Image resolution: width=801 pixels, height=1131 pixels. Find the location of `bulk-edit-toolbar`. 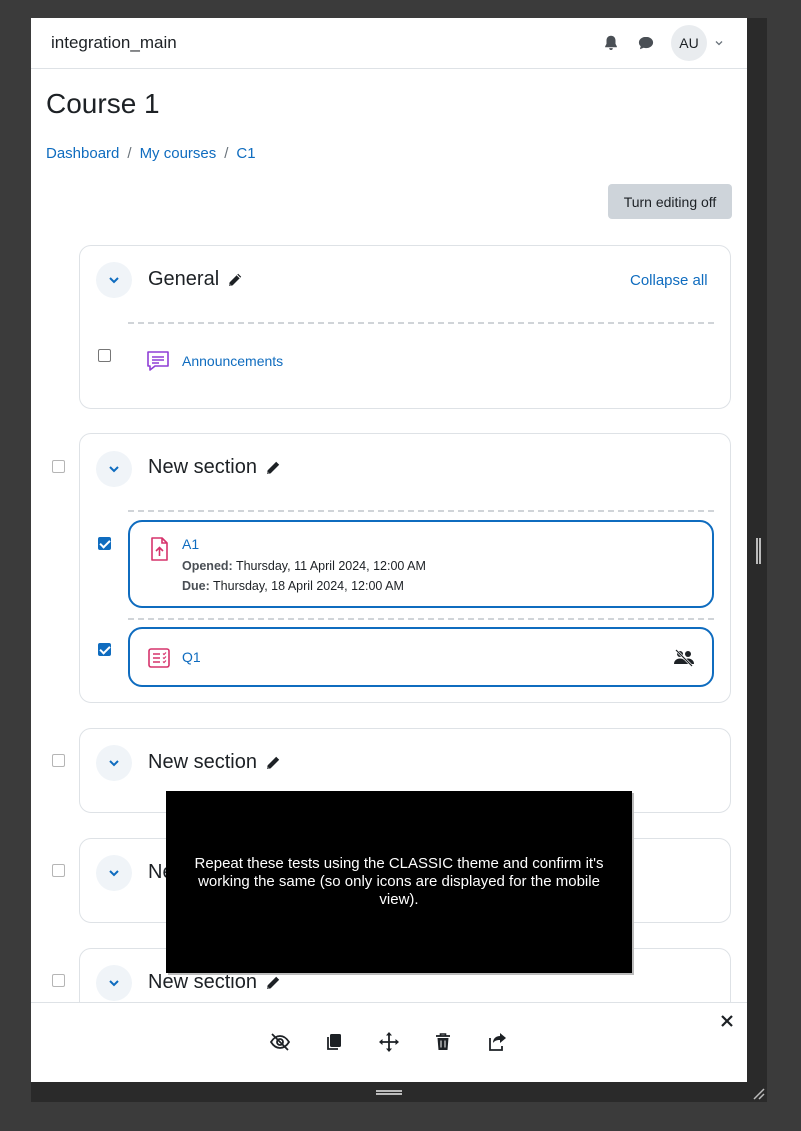

bulk-edit-toolbar is located at coordinates (389, 1042).